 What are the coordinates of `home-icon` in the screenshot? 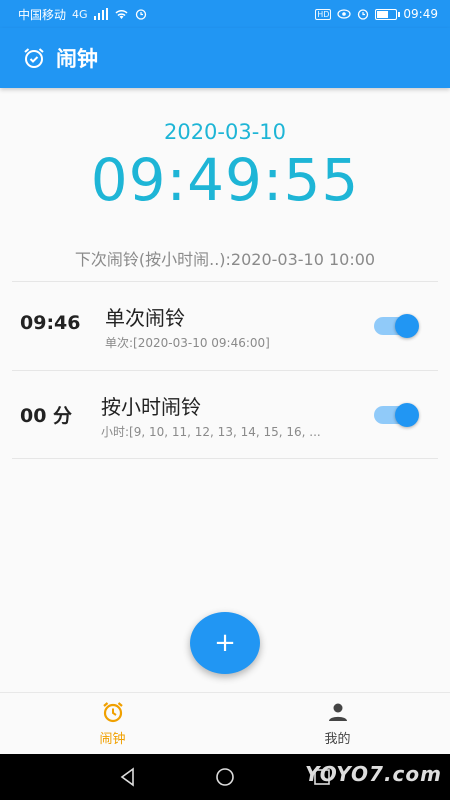 It's located at (225, 777).